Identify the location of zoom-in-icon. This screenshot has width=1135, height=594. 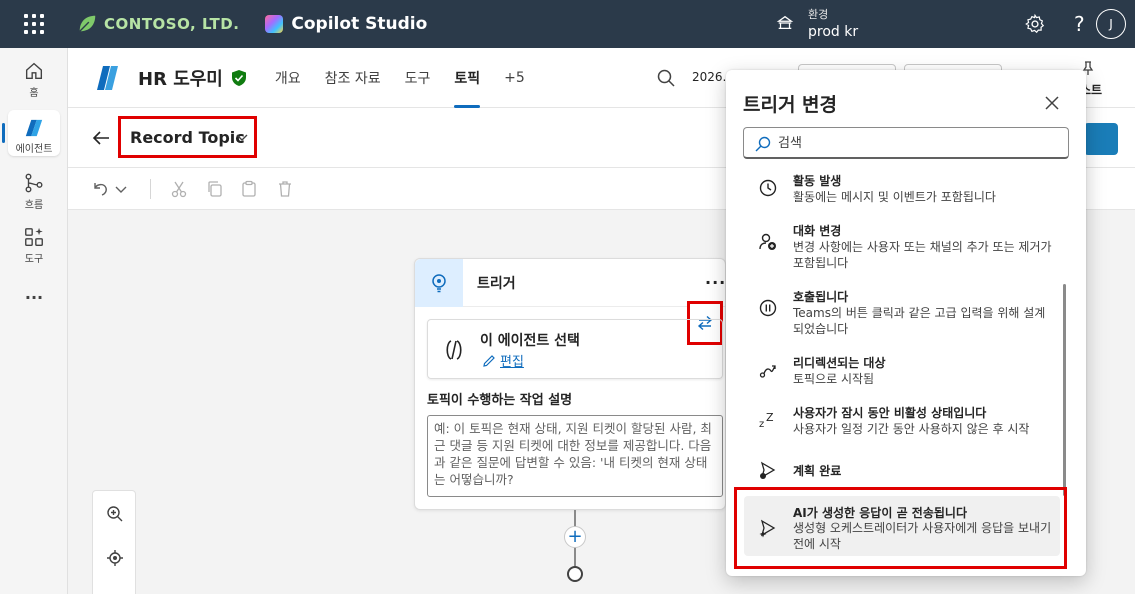
(115, 514).